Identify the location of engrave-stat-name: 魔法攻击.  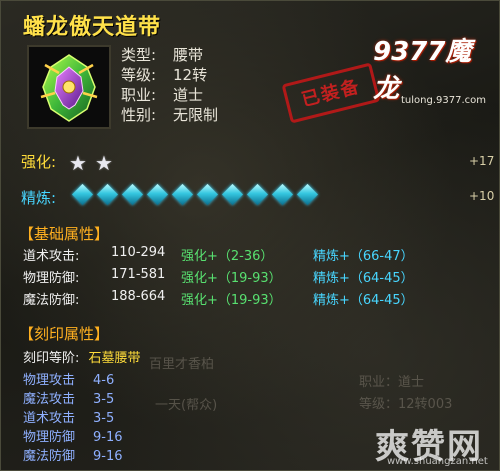
(49, 399).